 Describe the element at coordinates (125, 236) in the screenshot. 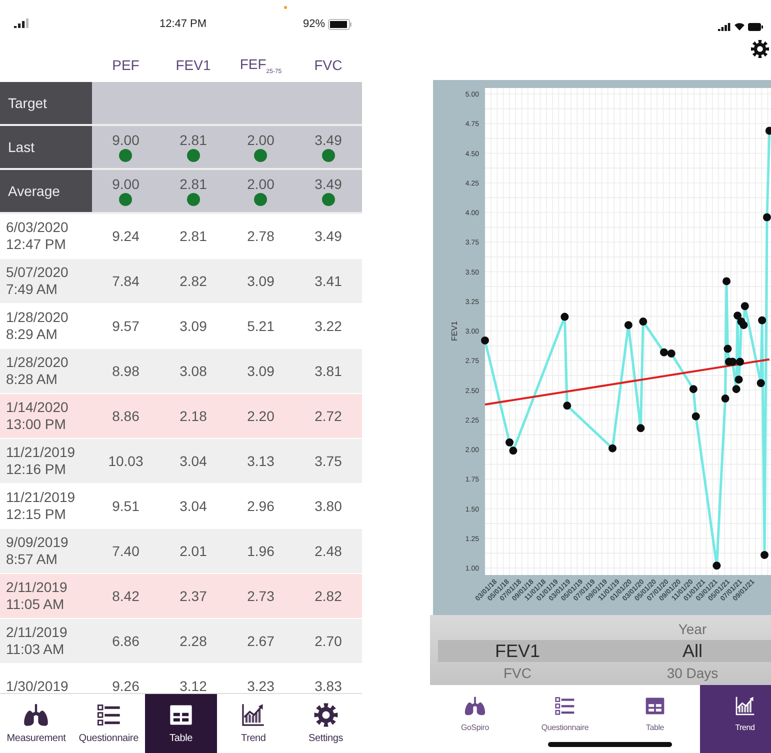

I see `table-cell-text: 9.24` at that location.